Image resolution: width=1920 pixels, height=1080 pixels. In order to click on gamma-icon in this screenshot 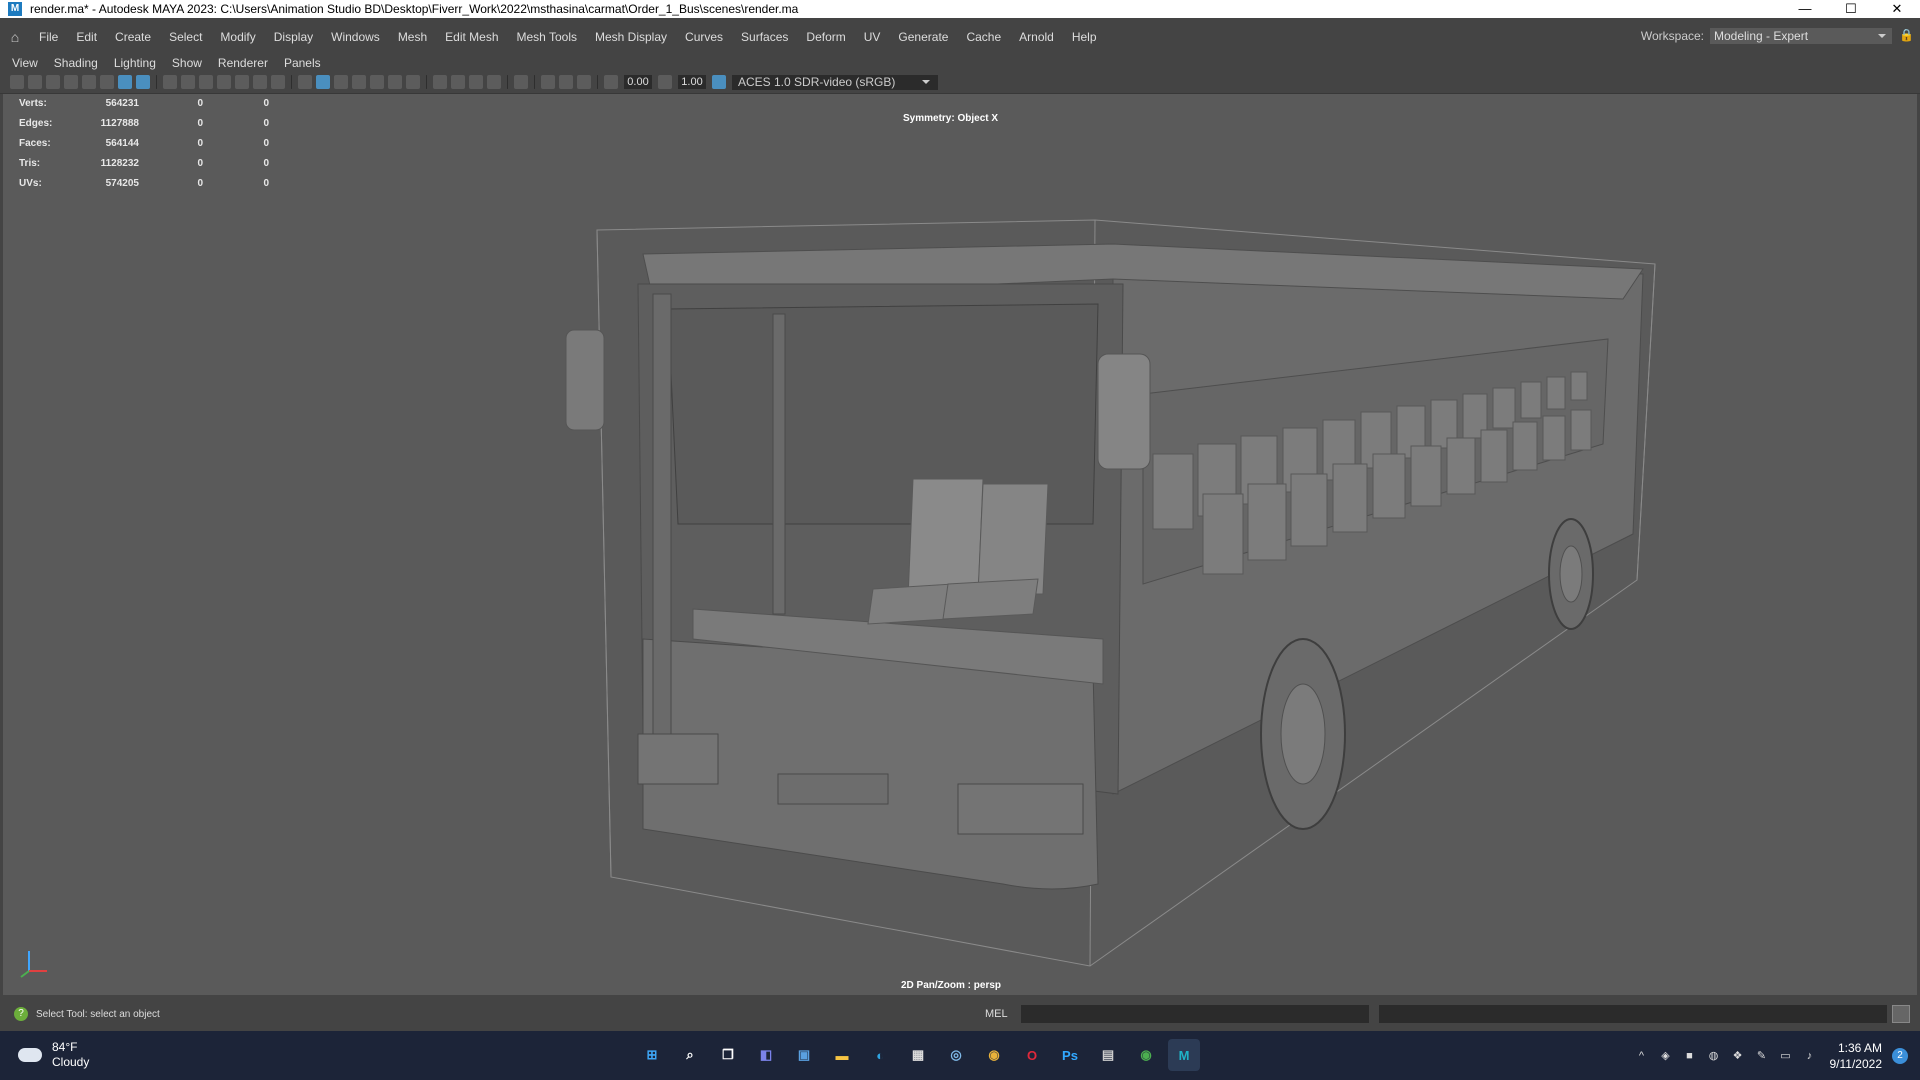, I will do `click(665, 82)`.